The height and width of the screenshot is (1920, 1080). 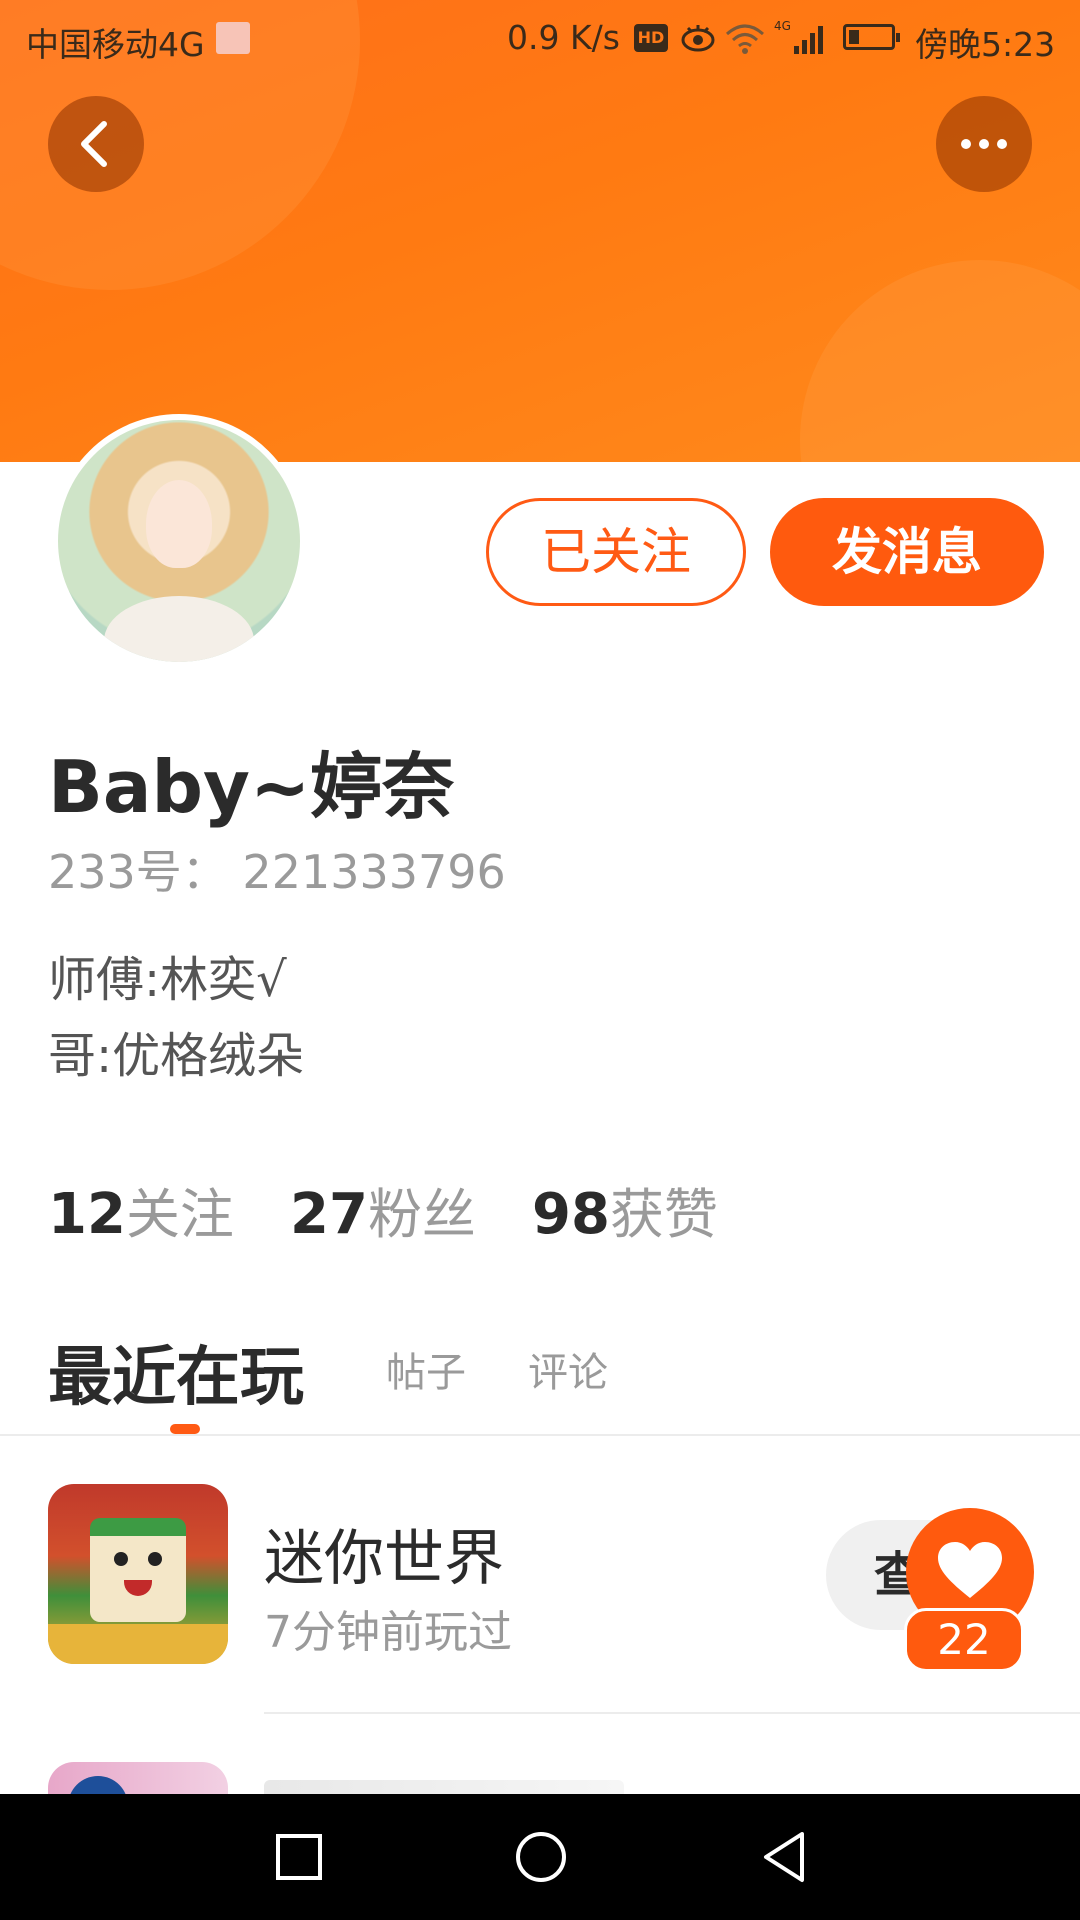 What do you see at coordinates (179, 629) in the screenshot?
I see `avatar-dress` at bounding box center [179, 629].